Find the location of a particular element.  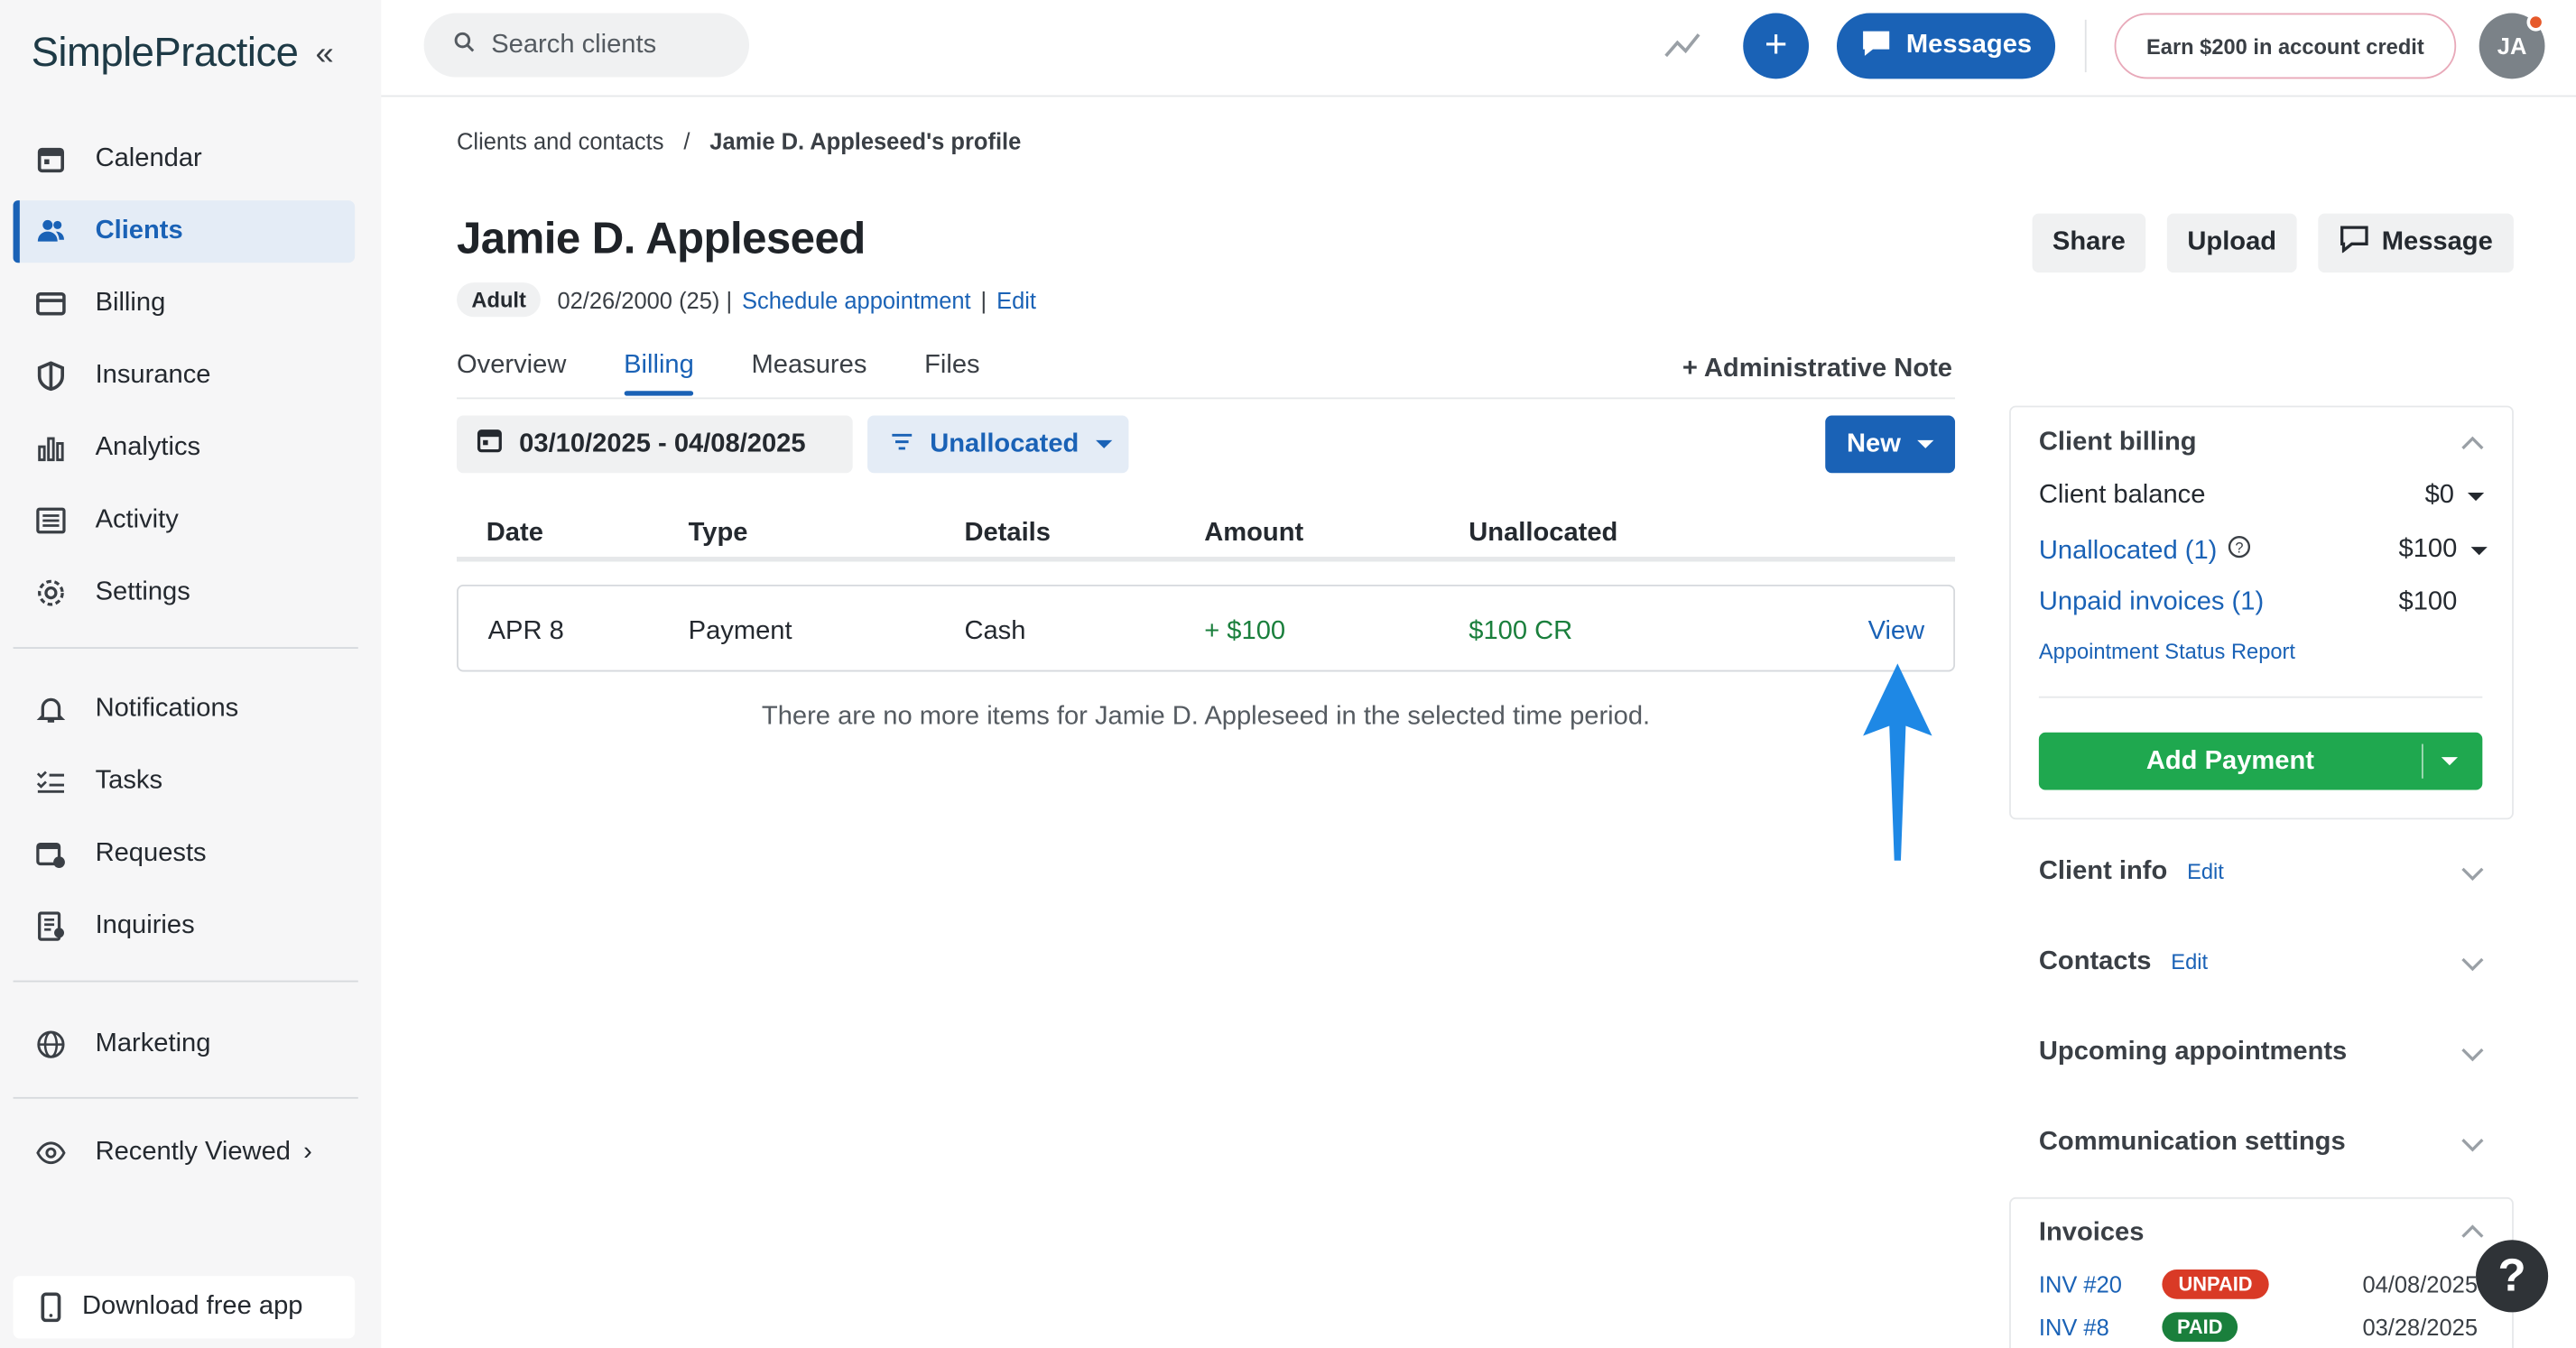

date-range-button: 03/10/2025 - 04/08/2025 is located at coordinates (655, 444).